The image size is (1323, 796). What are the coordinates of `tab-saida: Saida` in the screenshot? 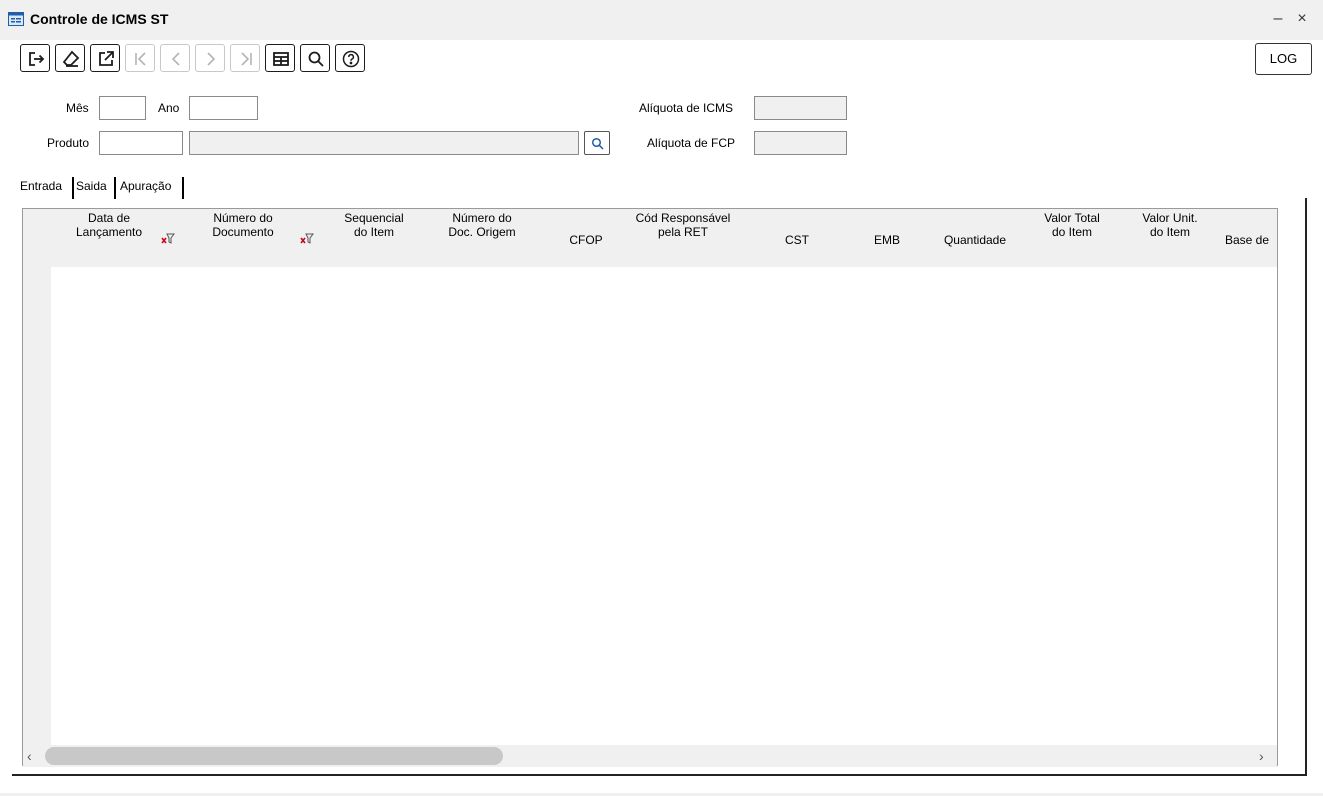 It's located at (91, 186).